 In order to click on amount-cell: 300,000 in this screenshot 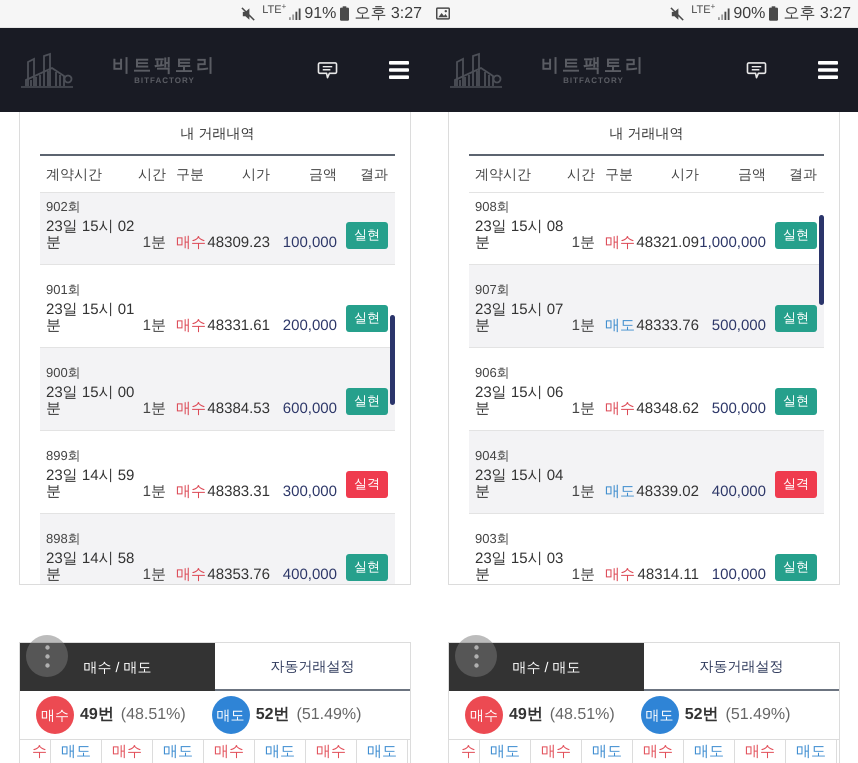, I will do `click(309, 492)`.